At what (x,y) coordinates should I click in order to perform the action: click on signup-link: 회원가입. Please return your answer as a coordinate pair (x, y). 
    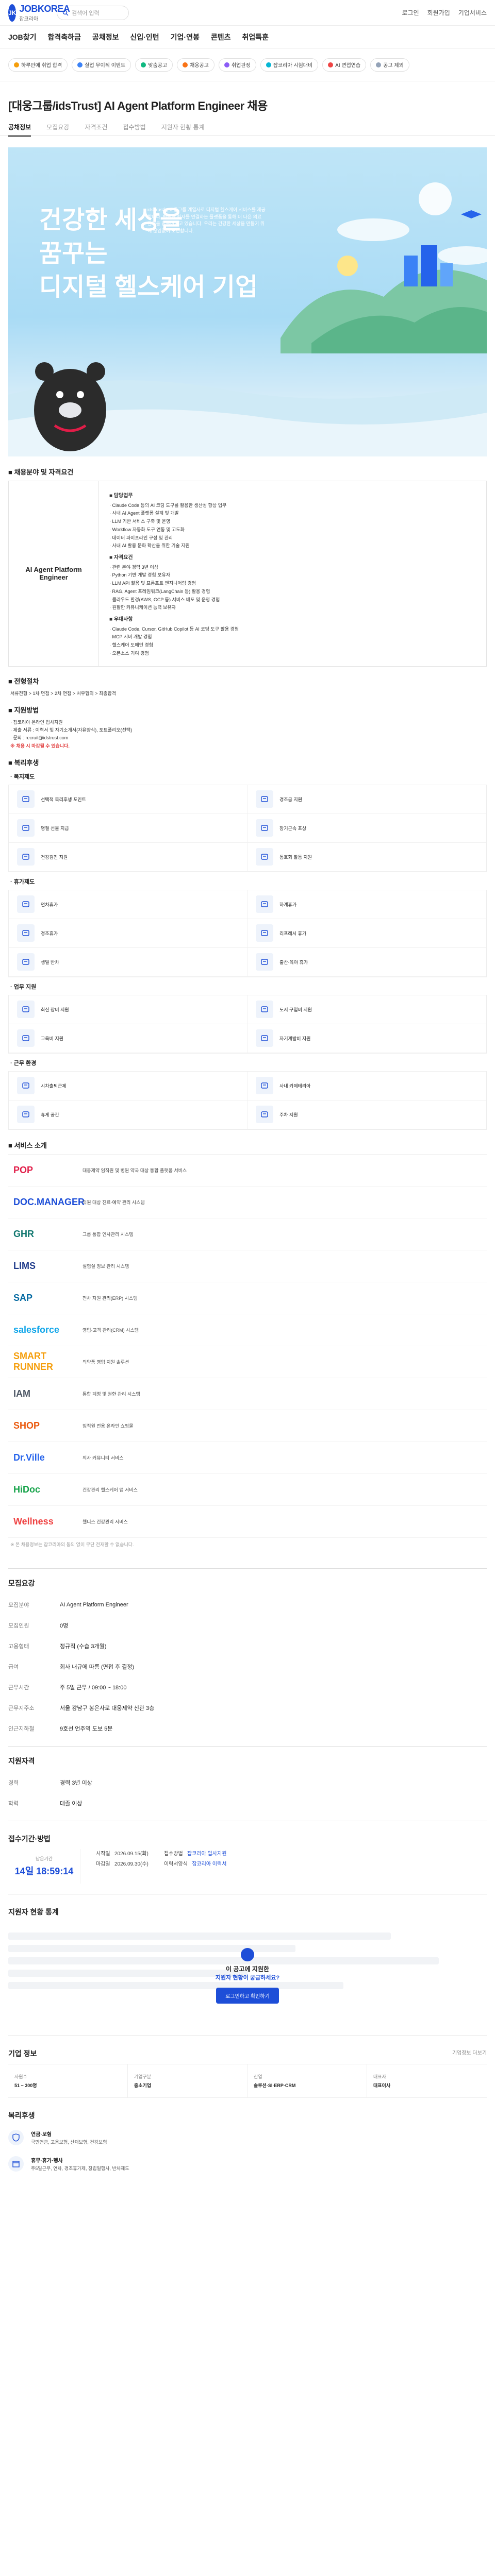
    Looking at the image, I should click on (439, 12).